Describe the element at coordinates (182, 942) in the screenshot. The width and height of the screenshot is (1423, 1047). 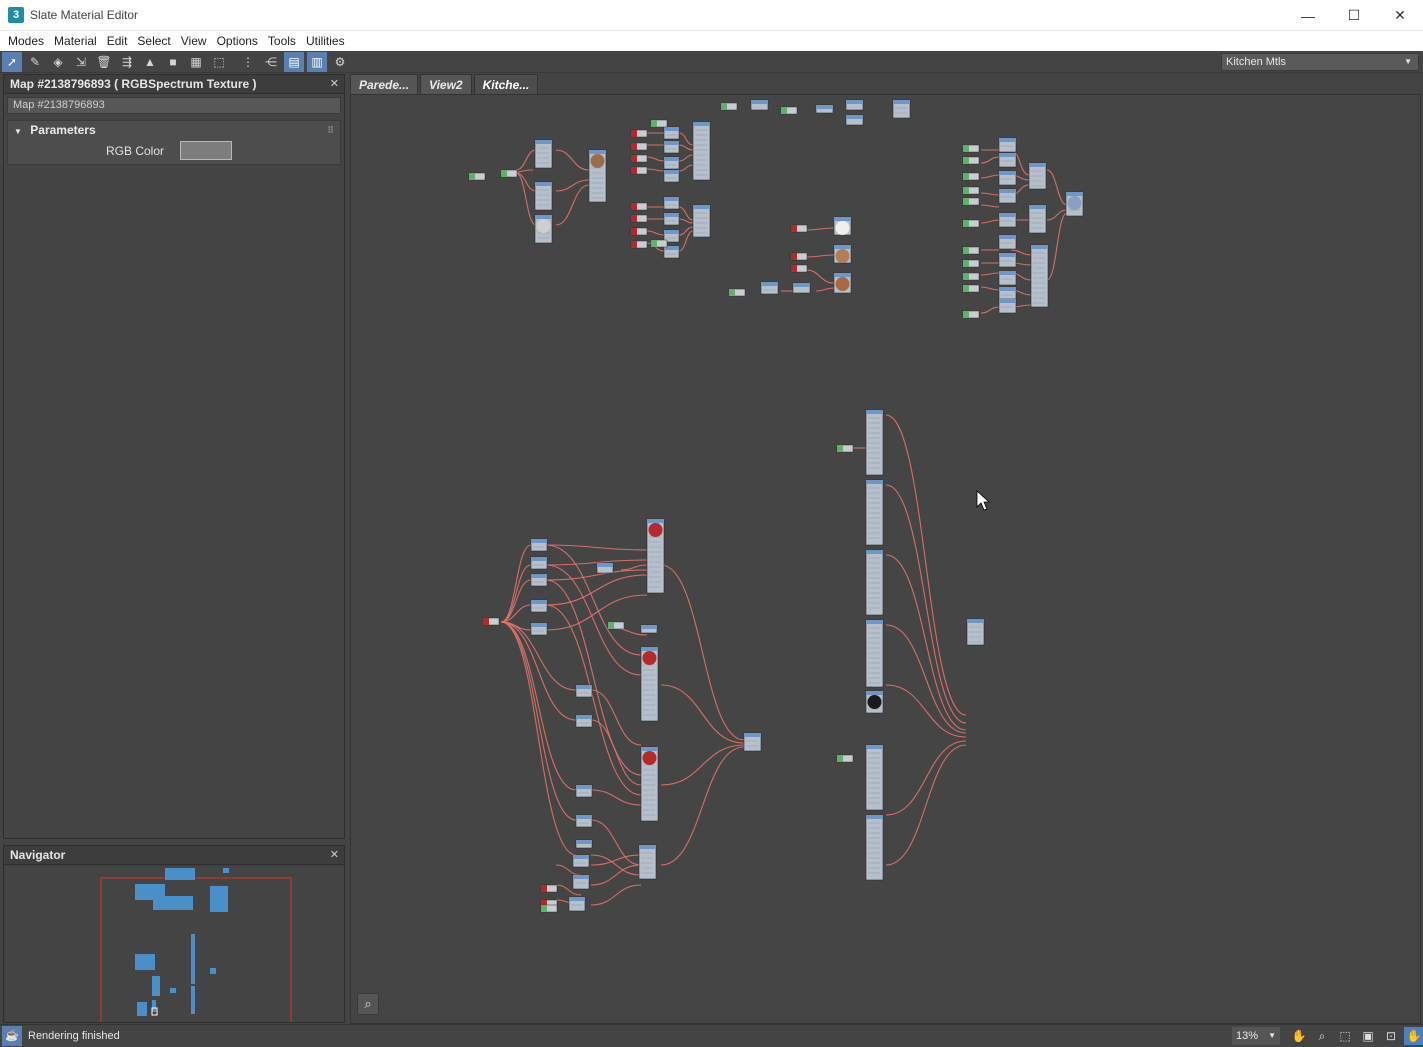
I see `navigator-node-cluster` at that location.